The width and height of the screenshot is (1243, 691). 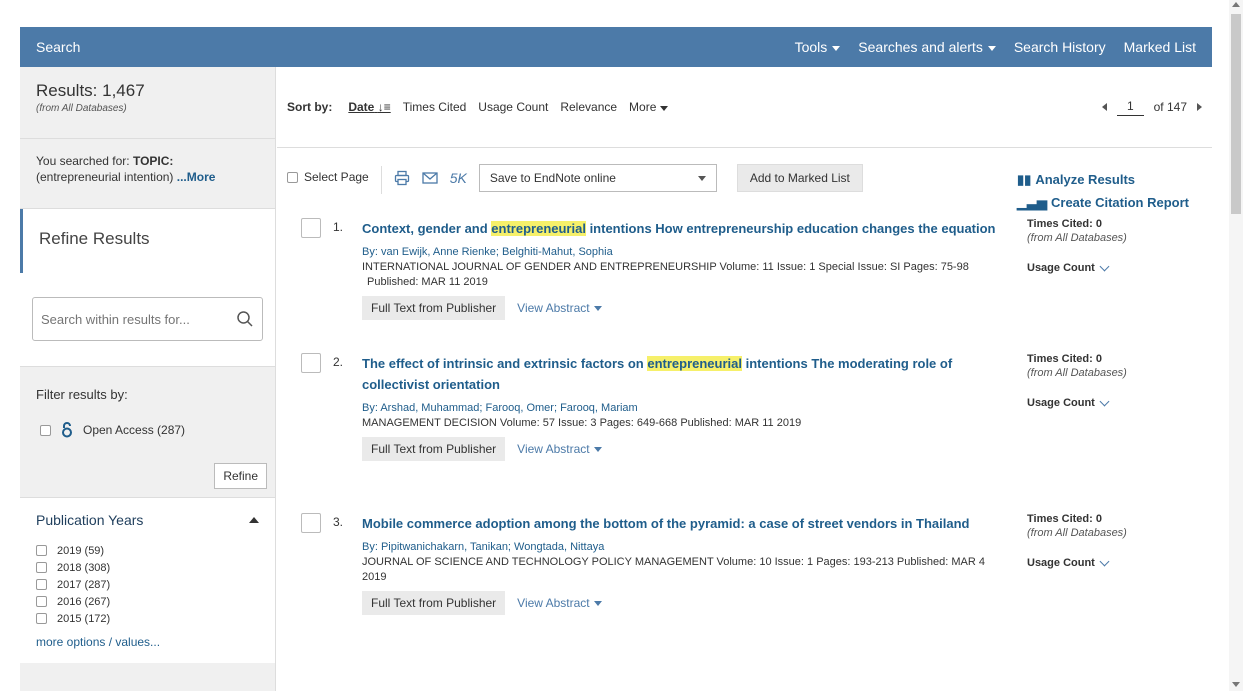 What do you see at coordinates (147, 520) in the screenshot?
I see `publication-years-header: Publication Years` at bounding box center [147, 520].